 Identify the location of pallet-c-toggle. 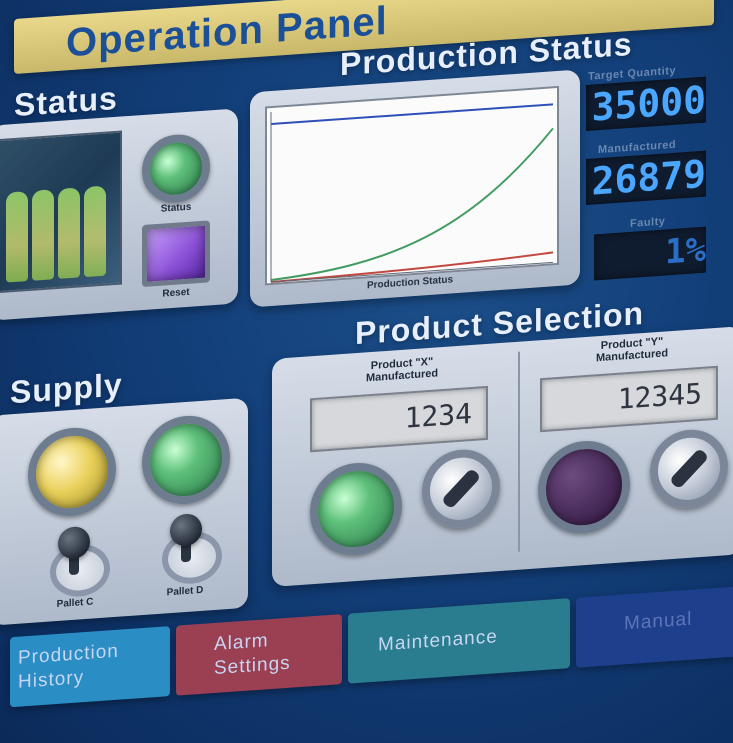
(80, 562).